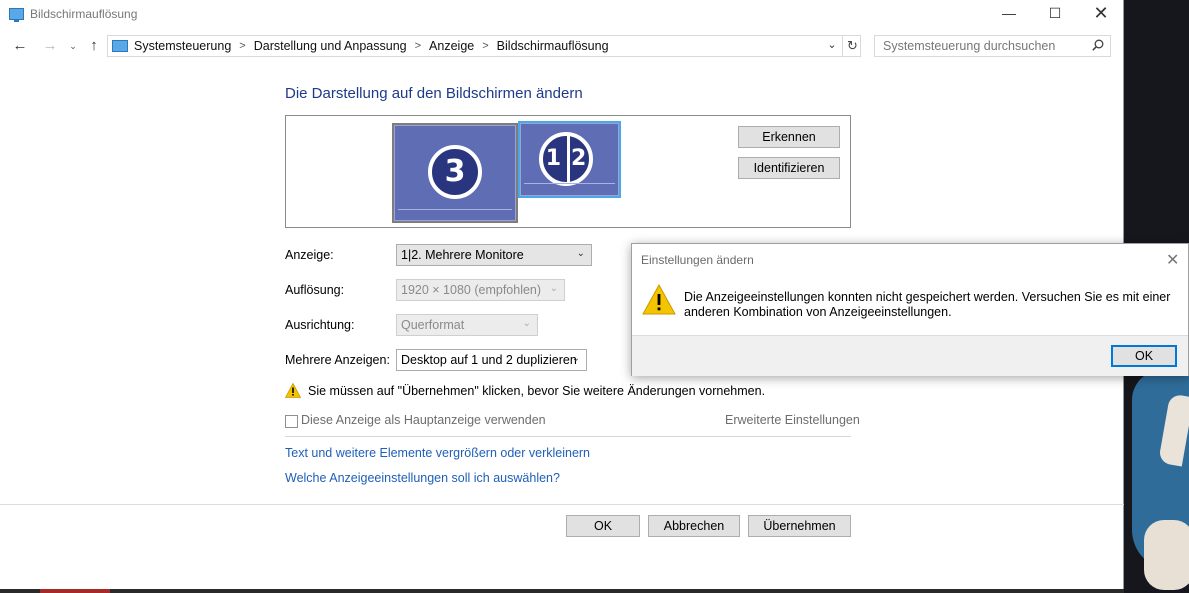  Describe the element at coordinates (1101, 14) in the screenshot. I see `close-button: ✕` at that location.